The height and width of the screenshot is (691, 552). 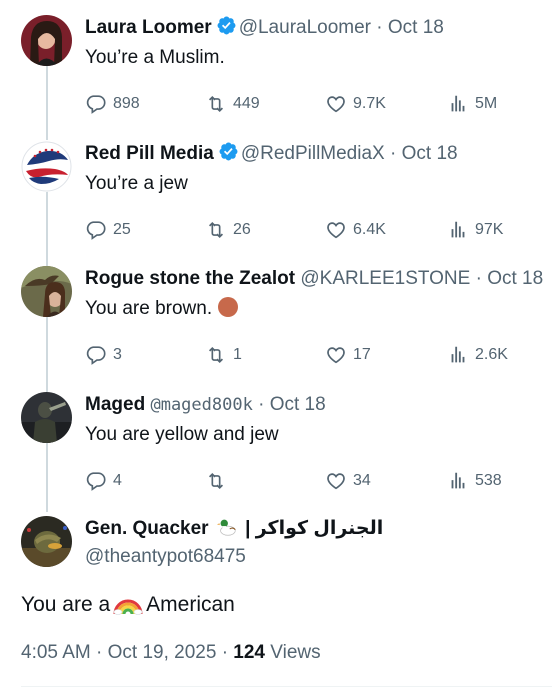 I want to click on author-name: Rogue stone the Zealot, so click(x=190, y=278).